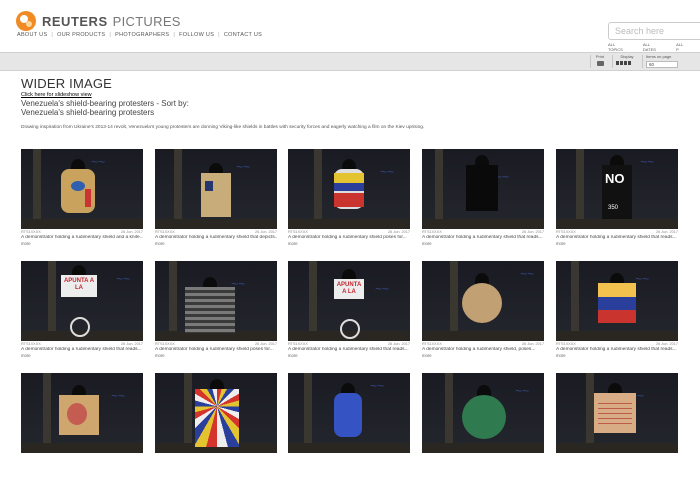 The height and width of the screenshot is (482, 700). What do you see at coordinates (350, 61) in the screenshot?
I see `gallery-toolbar: Print Display Items on page 60` at bounding box center [350, 61].